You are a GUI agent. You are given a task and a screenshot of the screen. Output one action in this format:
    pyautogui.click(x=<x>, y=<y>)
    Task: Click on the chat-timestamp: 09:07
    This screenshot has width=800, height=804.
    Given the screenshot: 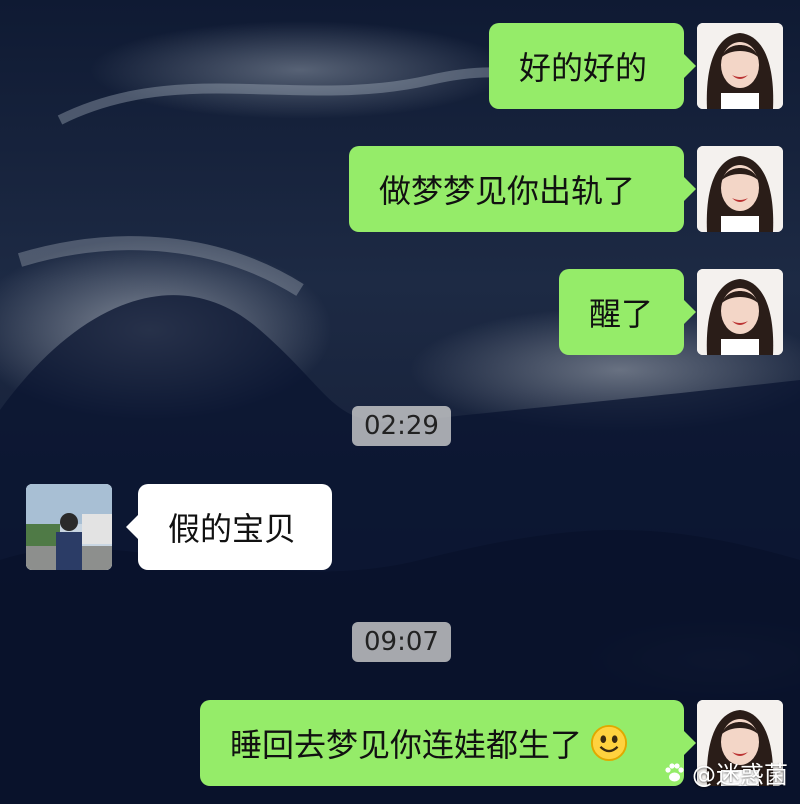 What is the action you would take?
    pyautogui.click(x=401, y=642)
    